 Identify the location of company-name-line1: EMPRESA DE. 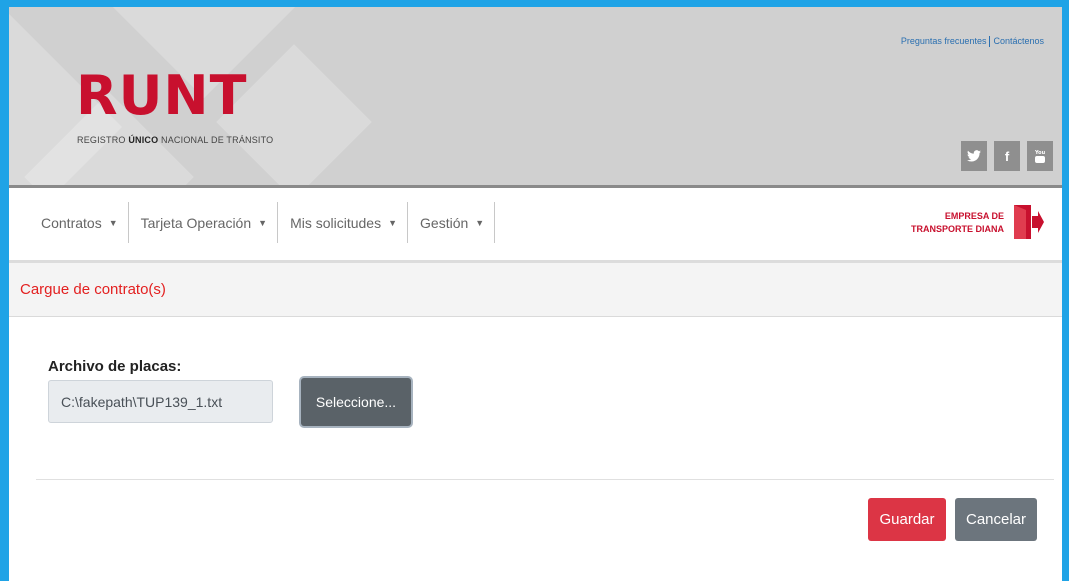
(974, 216).